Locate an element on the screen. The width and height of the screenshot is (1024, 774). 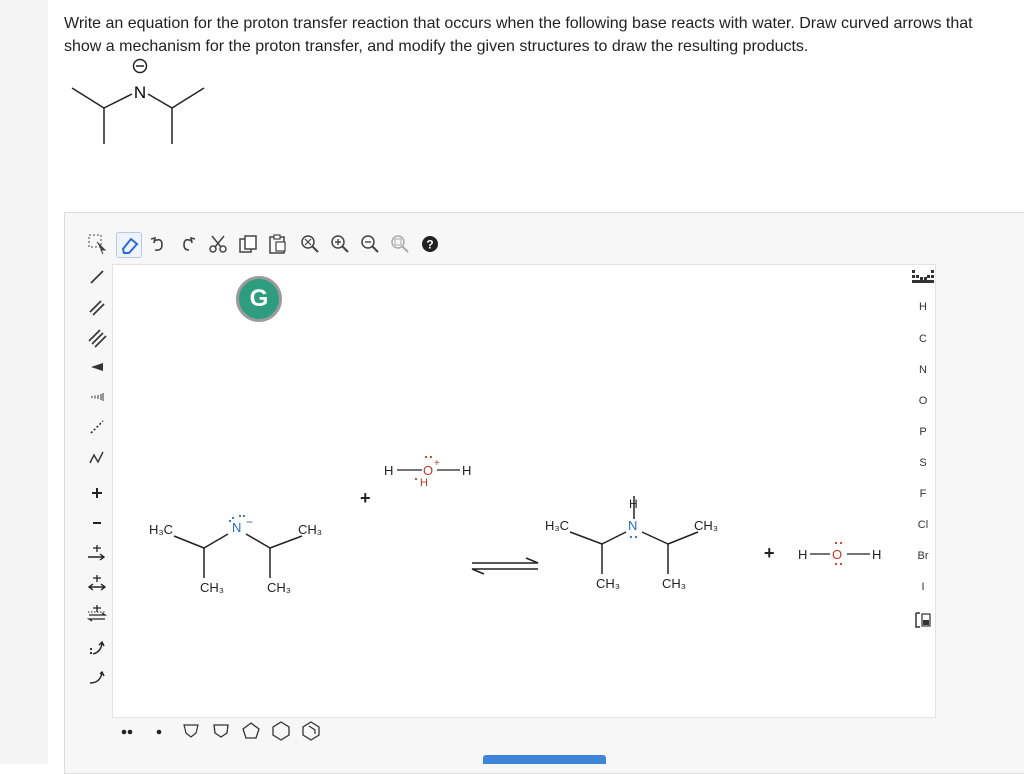
product-water-h-left: H is located at coordinates (802, 554).